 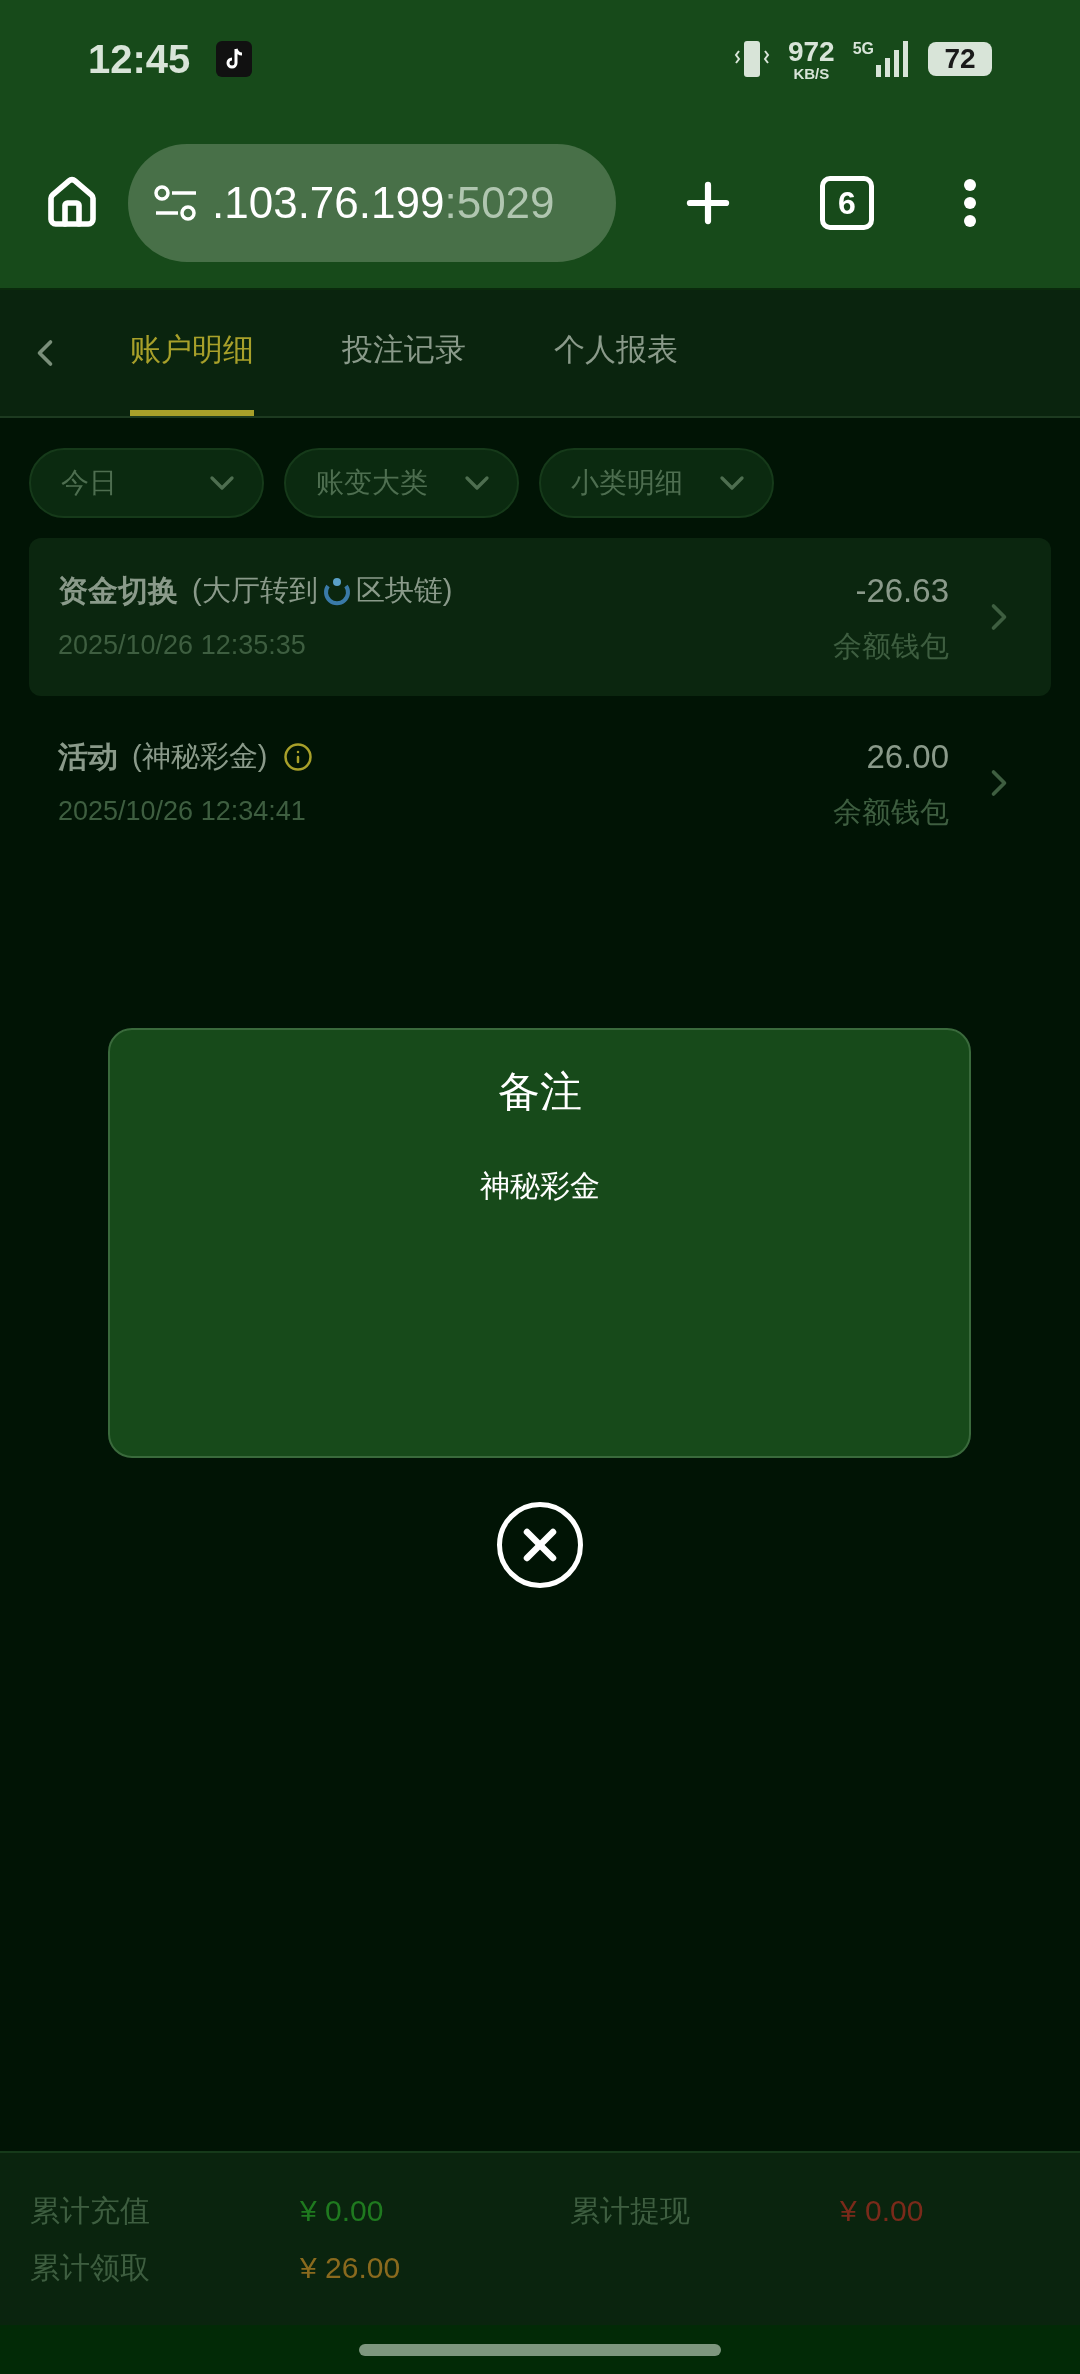 What do you see at coordinates (630, 2211) in the screenshot?
I see `total-label: 累计提现` at bounding box center [630, 2211].